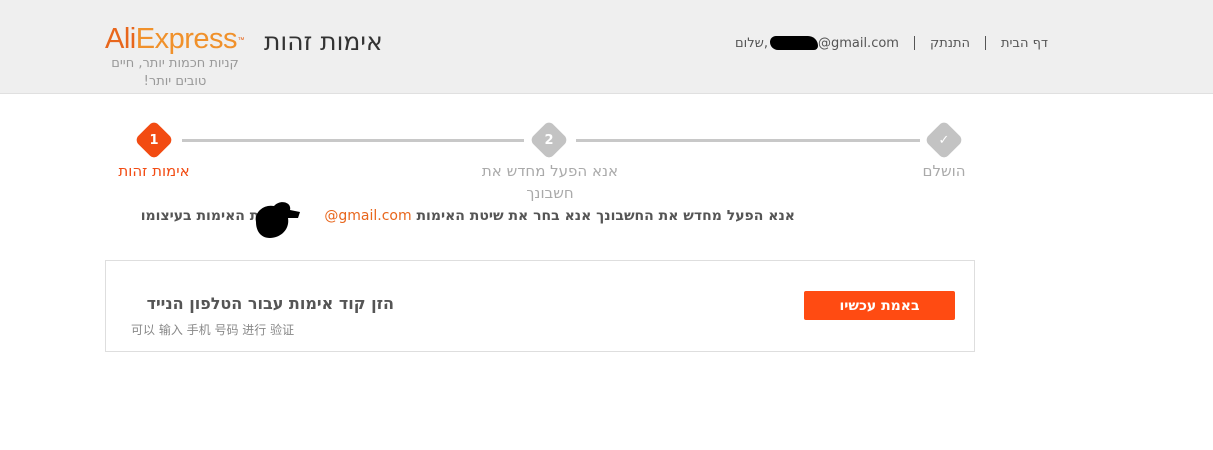 This screenshot has height=450, width=1213. I want to click on checkmark-icon: ✓, so click(944, 140).